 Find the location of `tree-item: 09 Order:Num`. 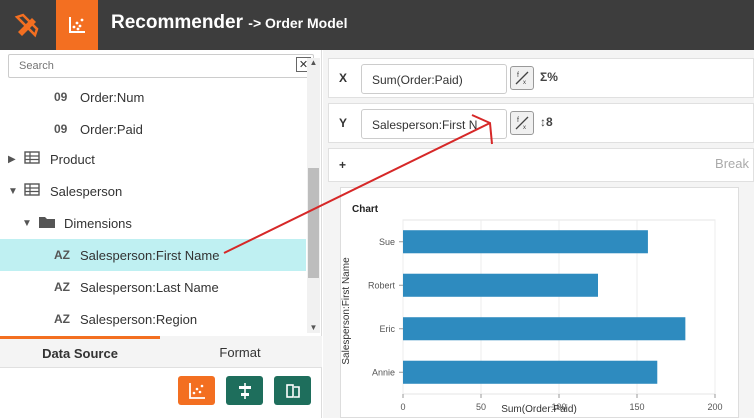

tree-item: 09 Order:Num is located at coordinates (153, 97).